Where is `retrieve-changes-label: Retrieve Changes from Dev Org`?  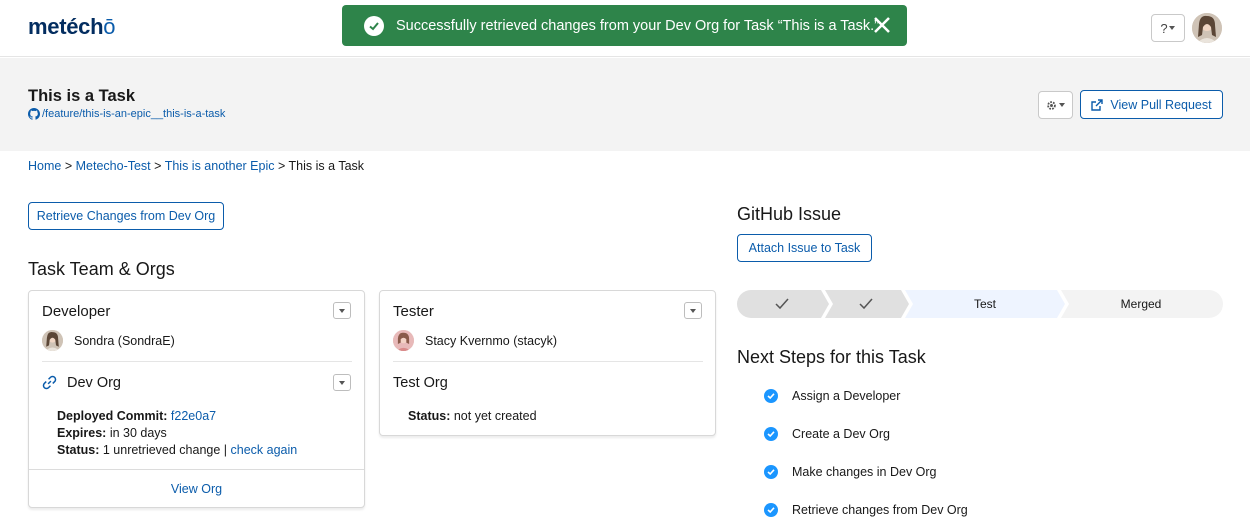
retrieve-changes-label: Retrieve Changes from Dev Org is located at coordinates (126, 216).